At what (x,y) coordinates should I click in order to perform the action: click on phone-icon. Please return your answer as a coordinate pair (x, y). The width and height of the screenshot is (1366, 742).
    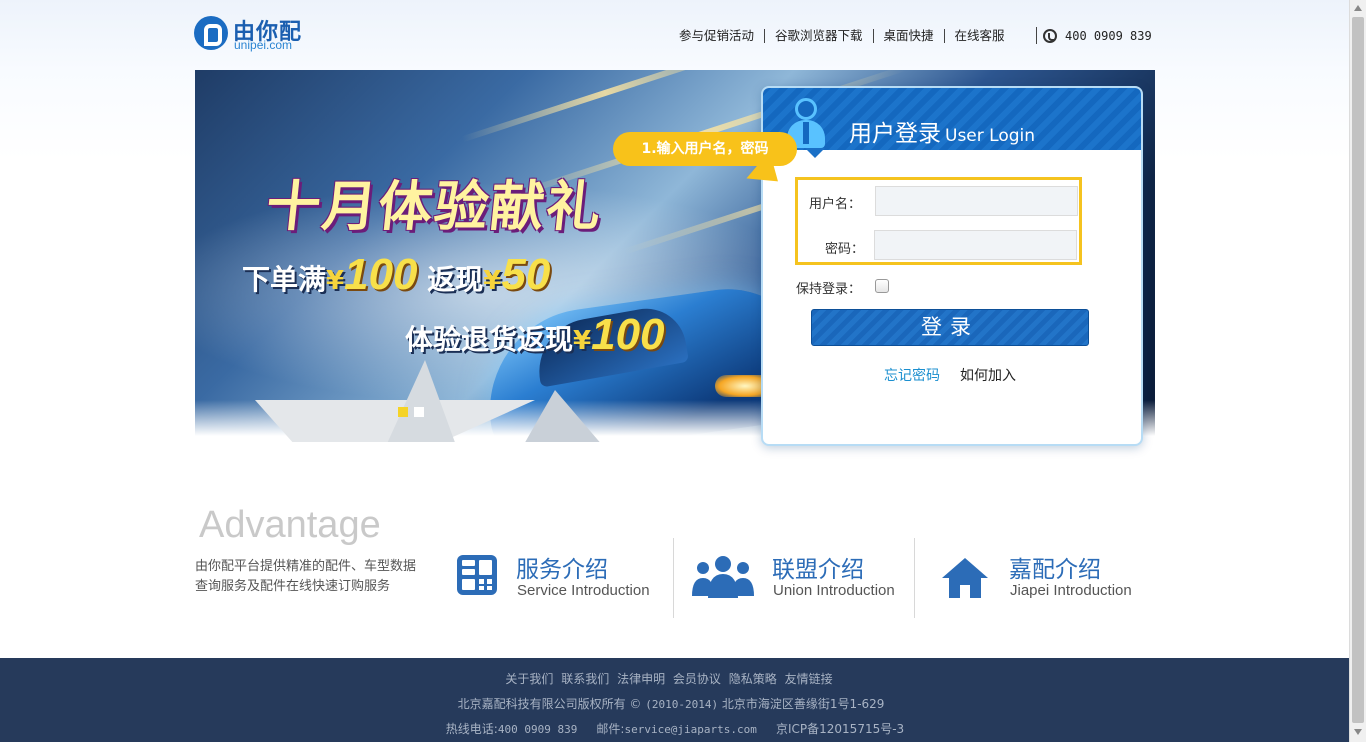
    Looking at the image, I should click on (1050, 35).